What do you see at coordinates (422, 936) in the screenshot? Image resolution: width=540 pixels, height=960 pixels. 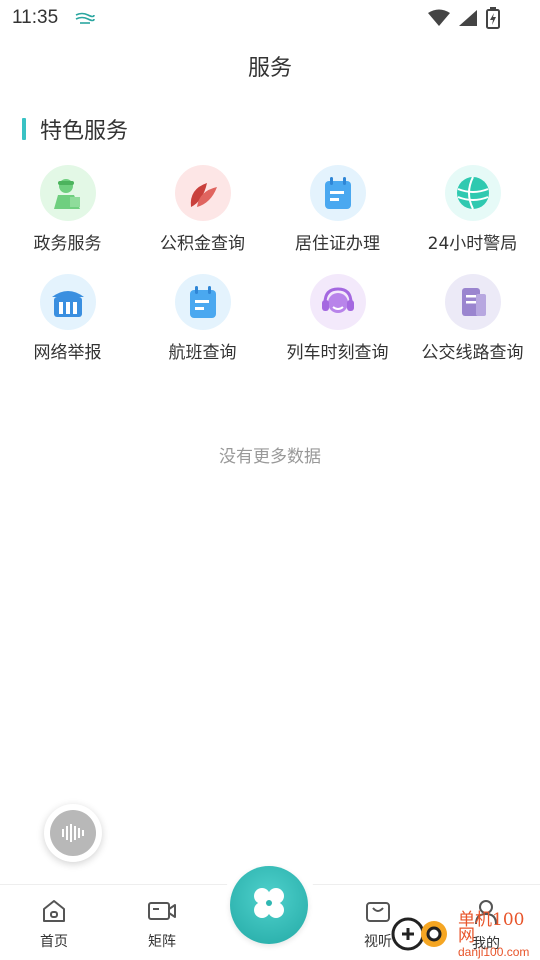 I see `watermark-logo-icon` at bounding box center [422, 936].